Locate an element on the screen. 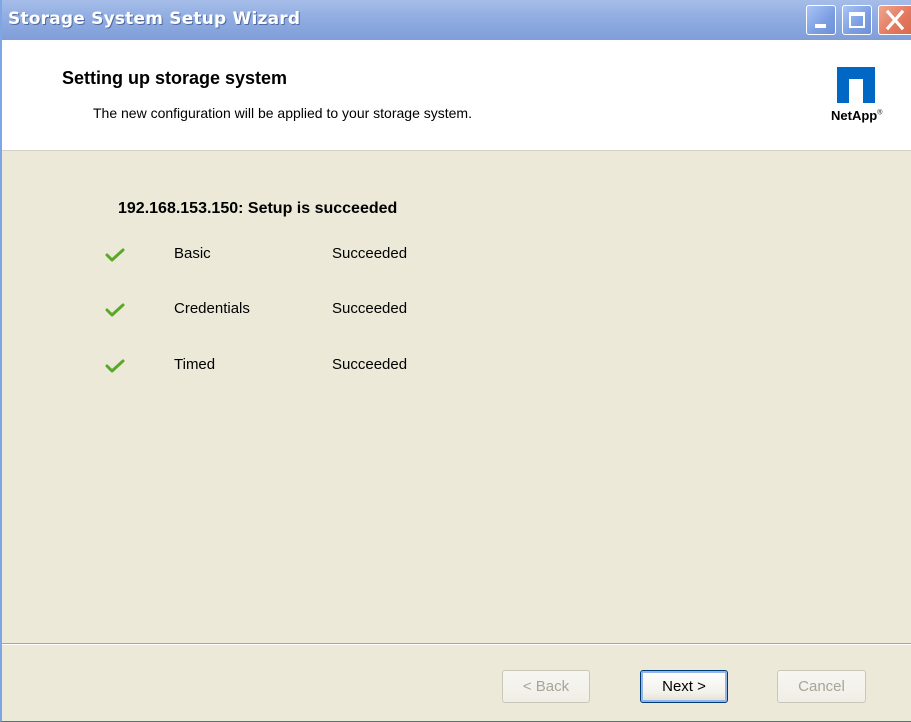 The image size is (911, 722). task-name: Timed is located at coordinates (195, 364).